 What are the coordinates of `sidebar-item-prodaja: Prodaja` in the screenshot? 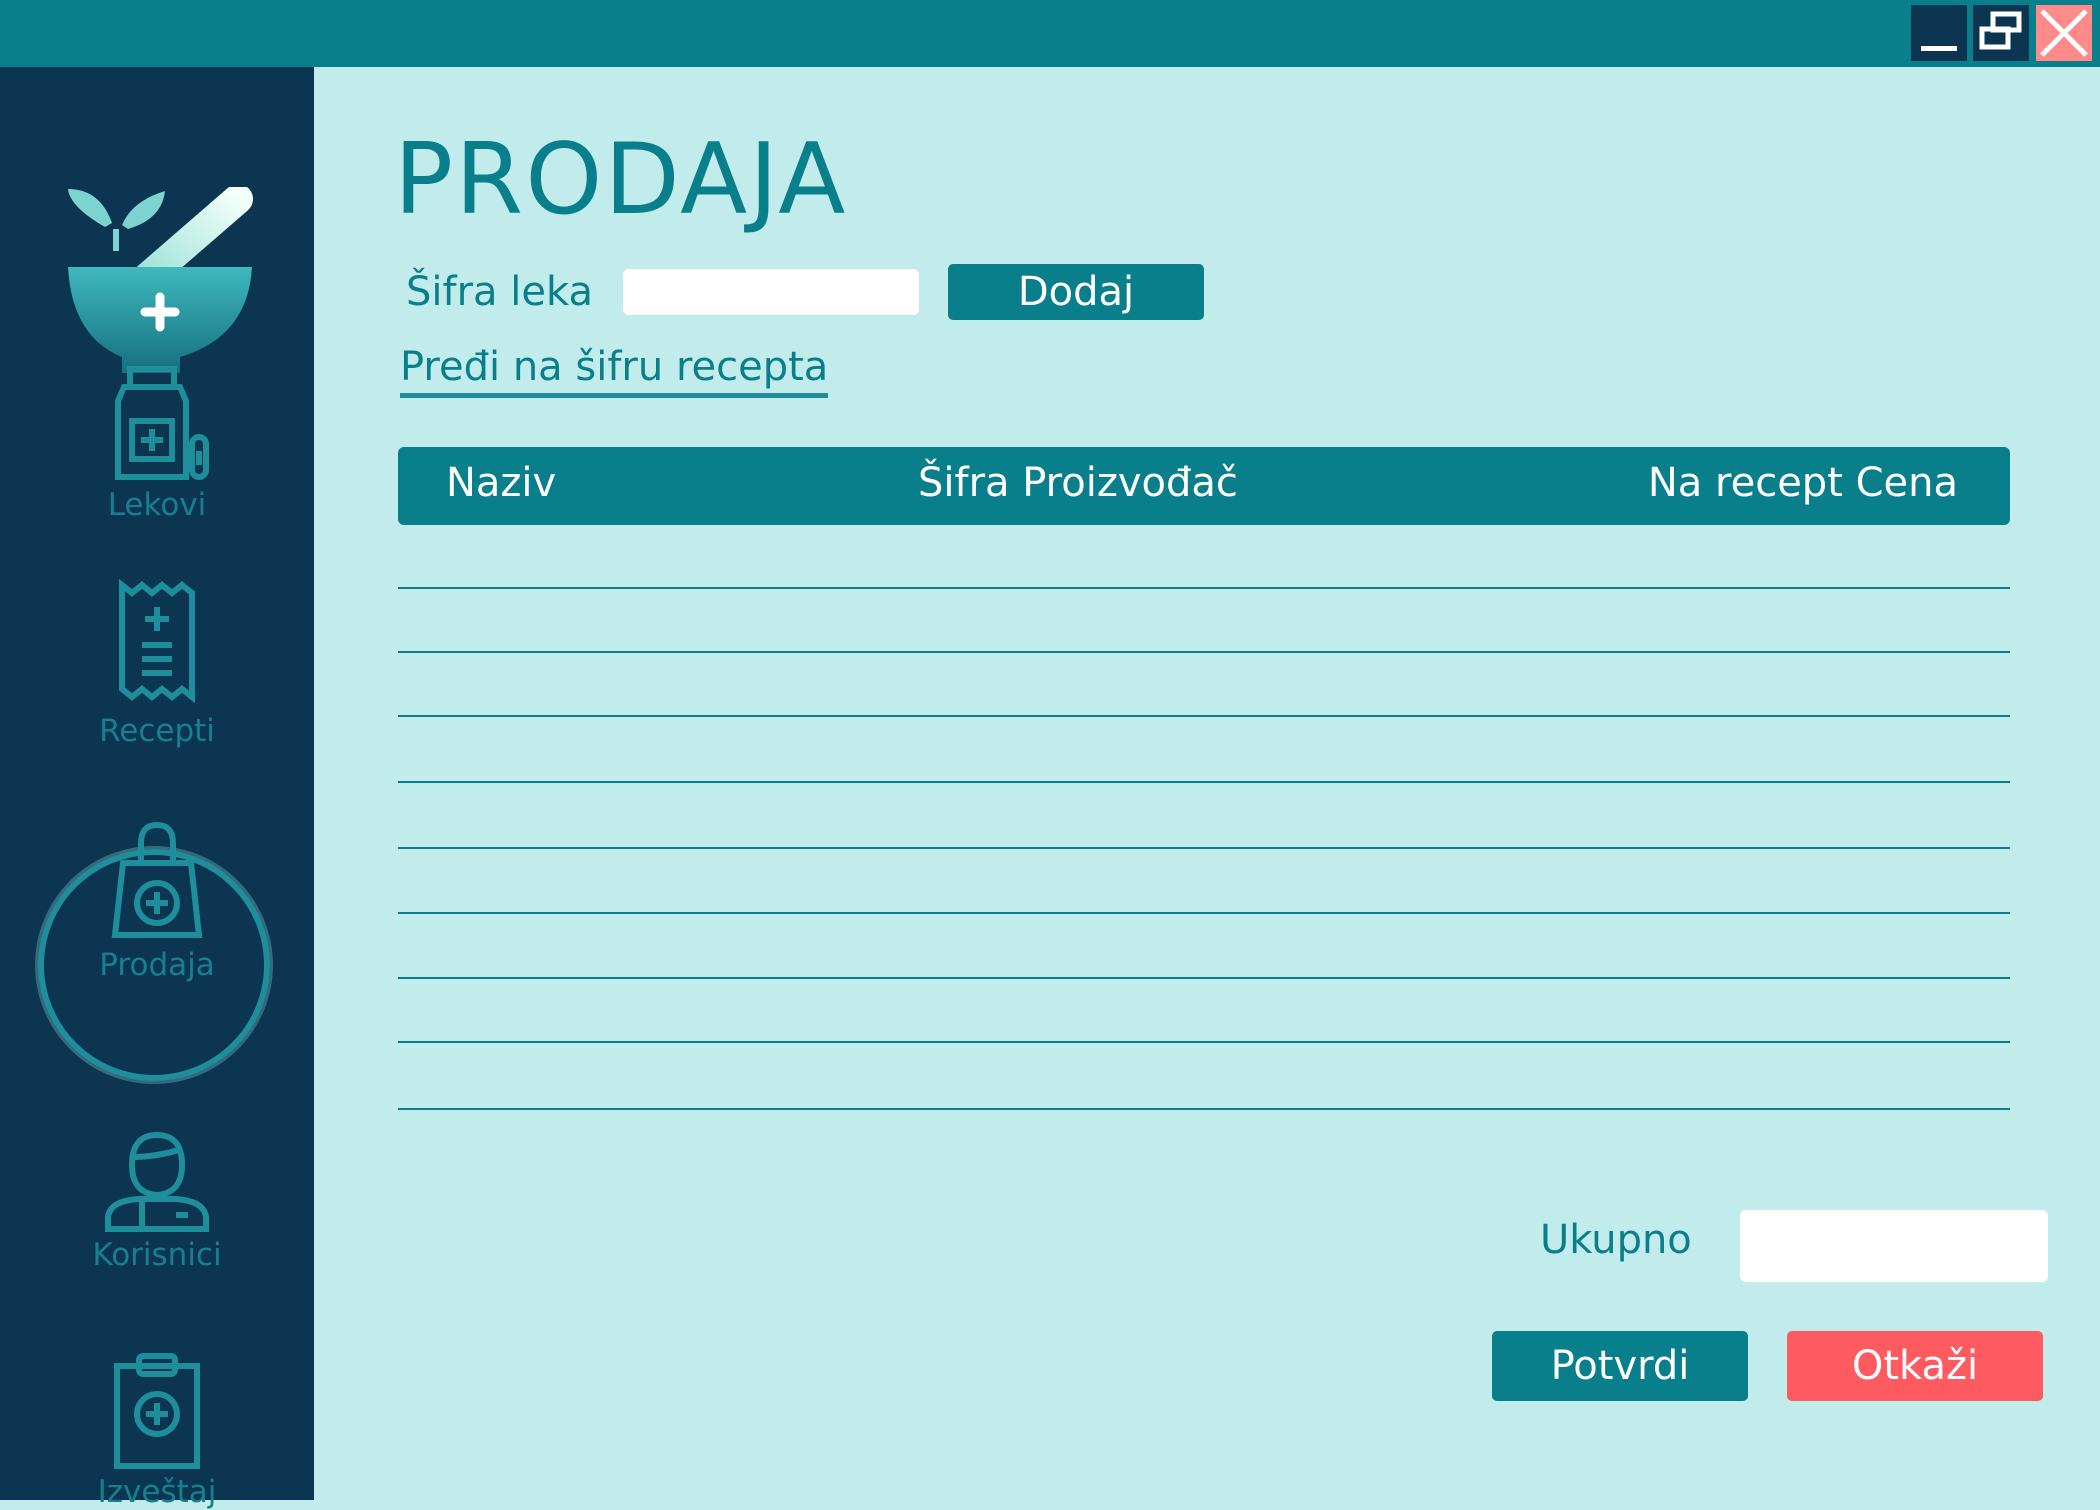 It's located at (157, 901).